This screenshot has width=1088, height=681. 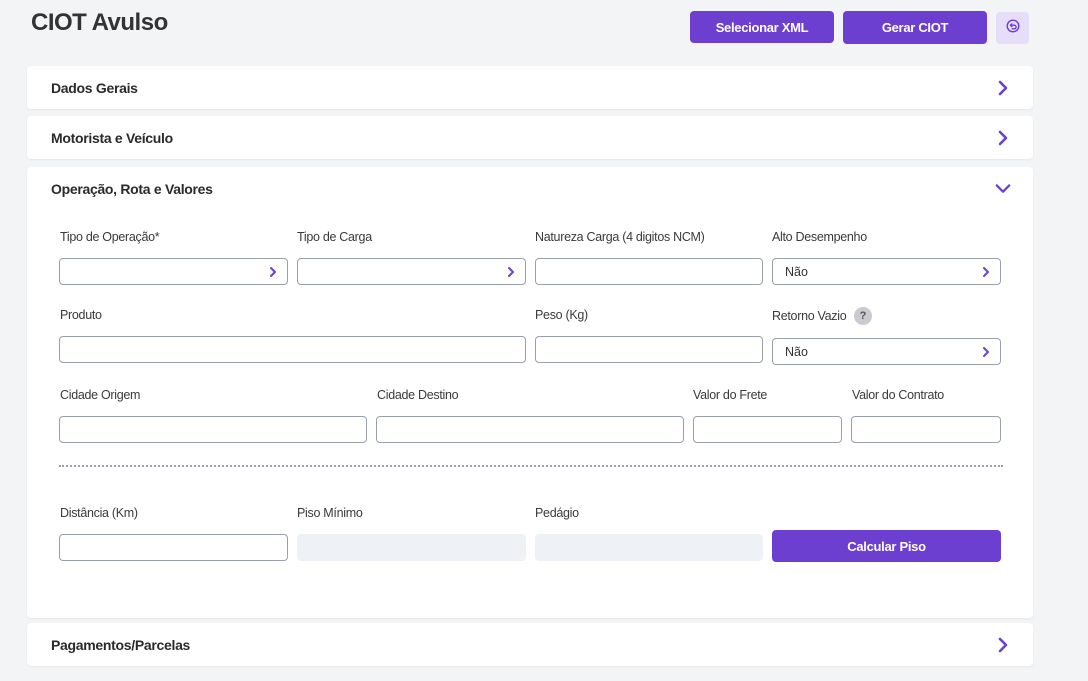 I want to click on page-title: CIOT Avulso, so click(x=99, y=22).